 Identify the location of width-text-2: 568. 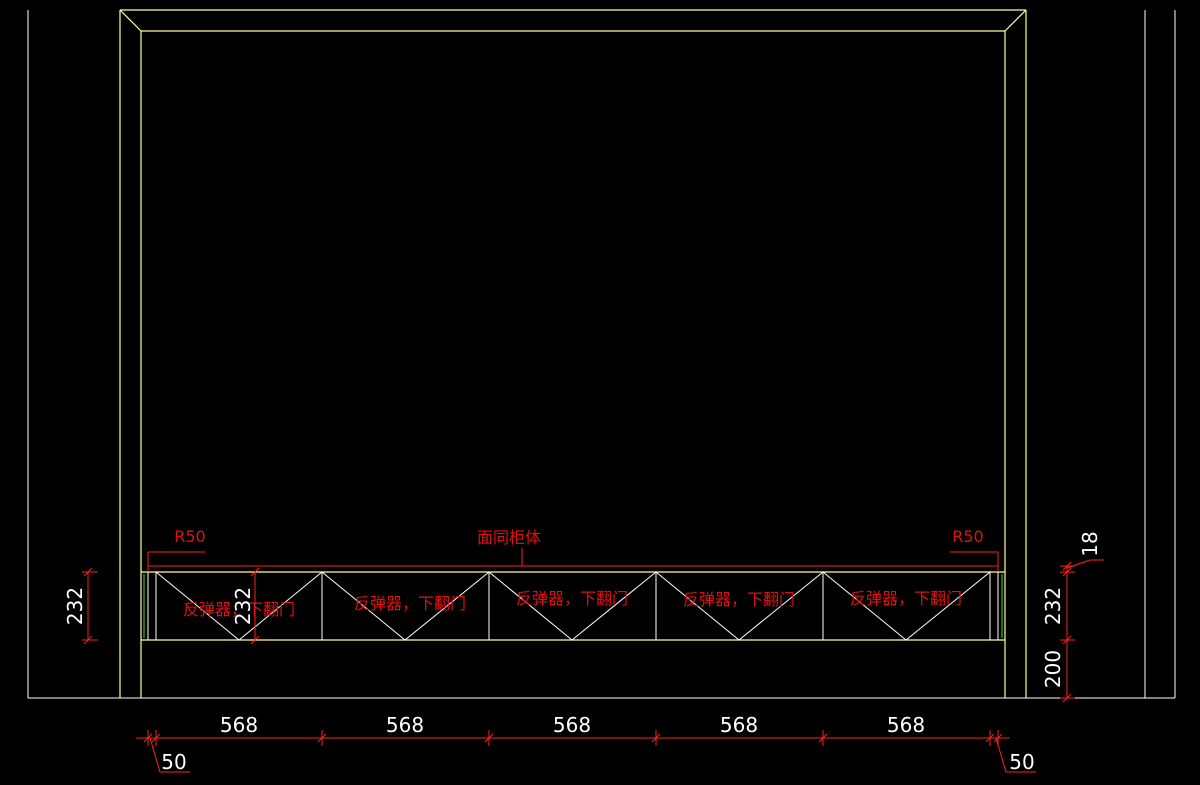
(405, 725).